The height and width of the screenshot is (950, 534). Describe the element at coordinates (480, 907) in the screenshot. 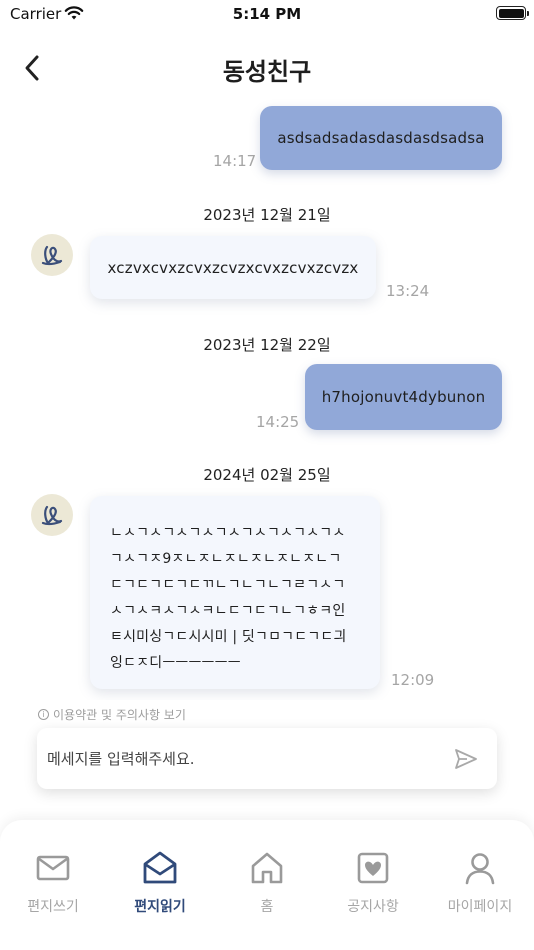

I see `tab-label: 마이페이지` at that location.